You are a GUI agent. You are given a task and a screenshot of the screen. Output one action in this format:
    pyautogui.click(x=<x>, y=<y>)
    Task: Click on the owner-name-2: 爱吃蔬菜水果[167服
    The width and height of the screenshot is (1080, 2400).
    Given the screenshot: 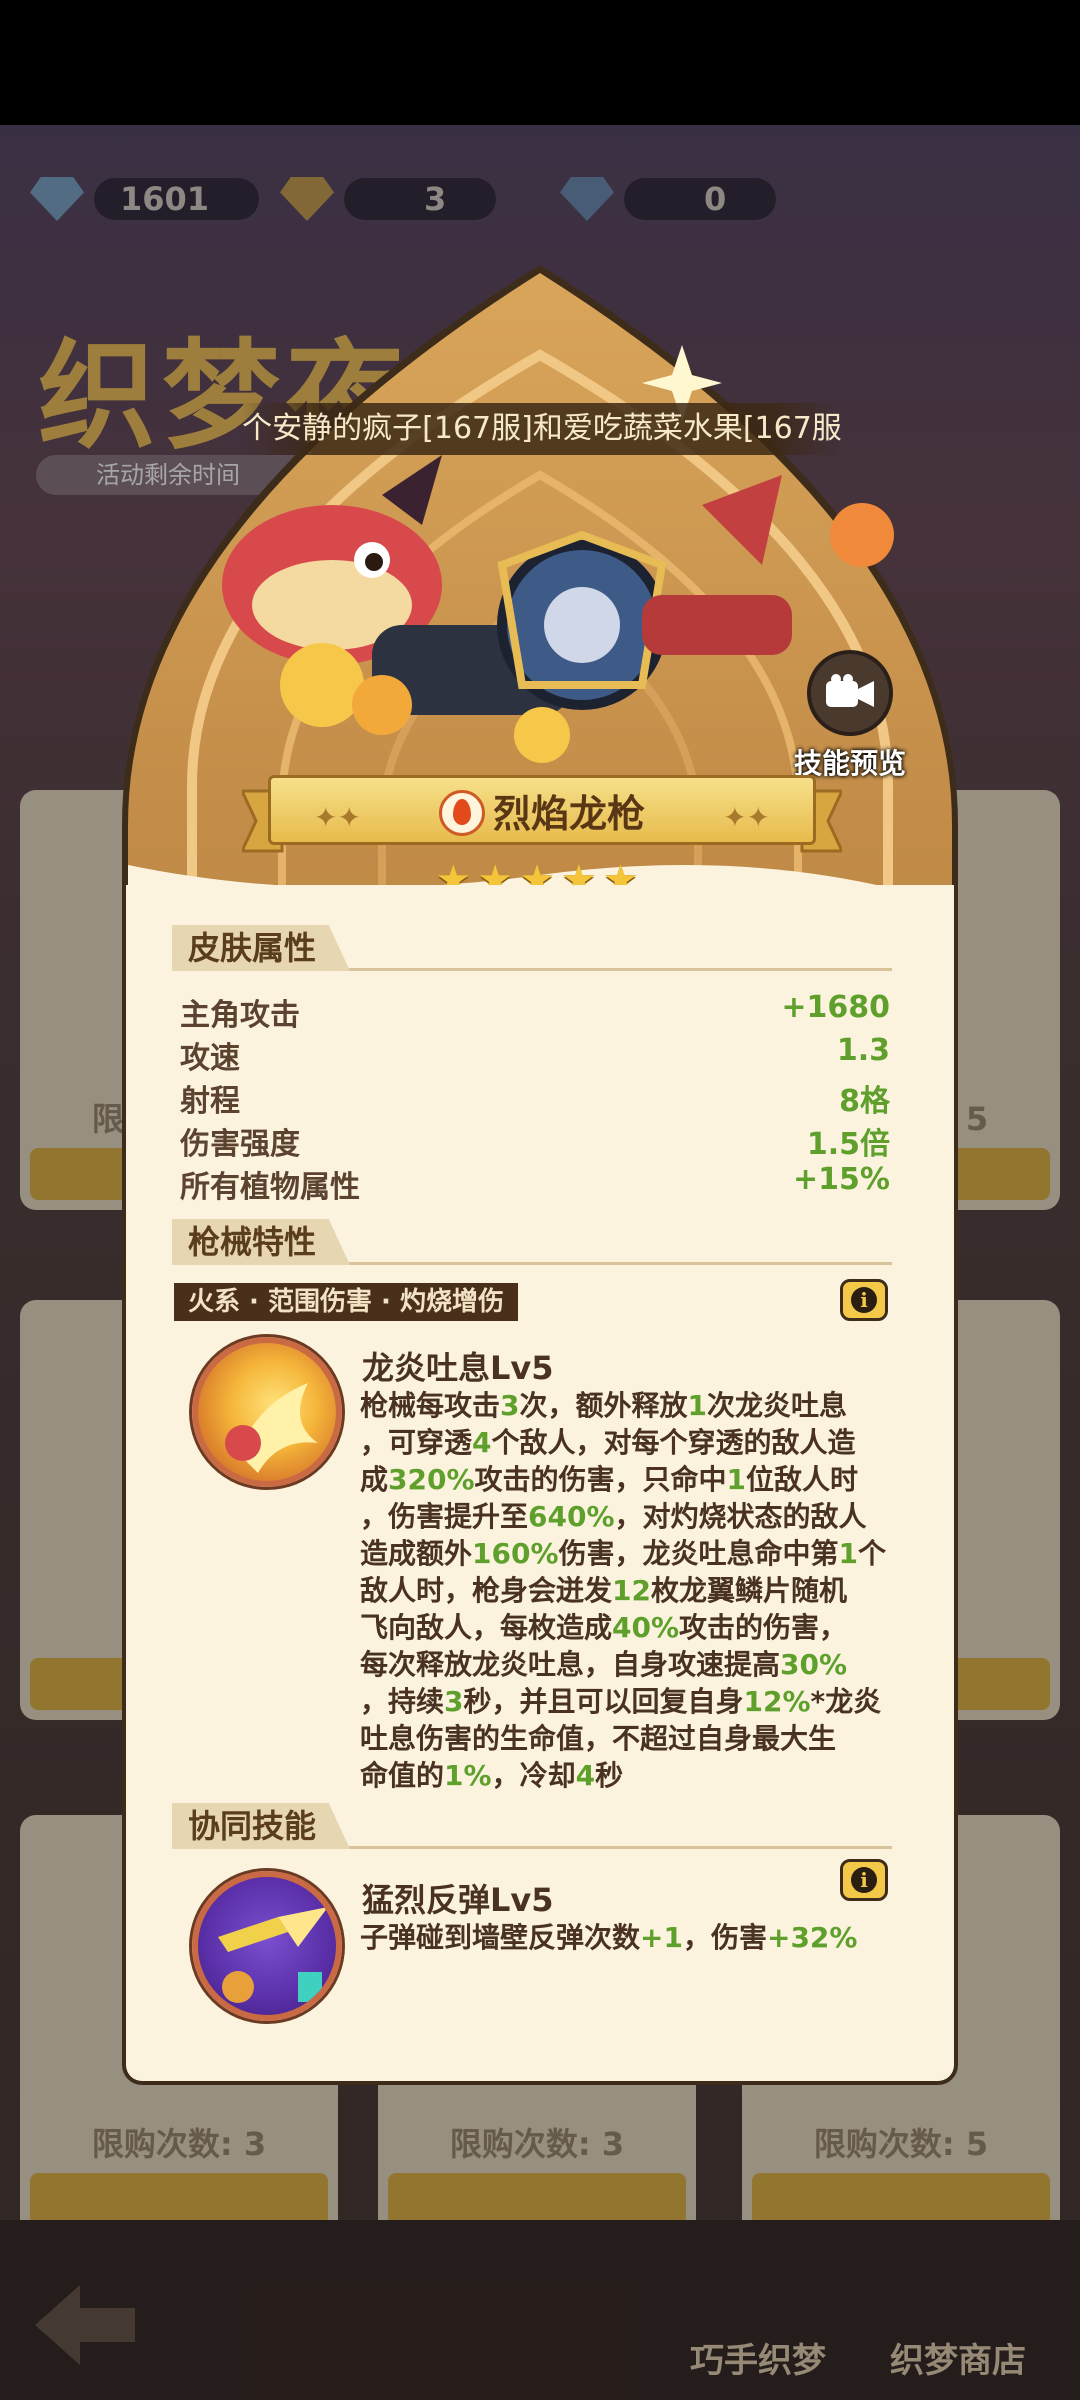 What is the action you would take?
    pyautogui.click(x=702, y=428)
    